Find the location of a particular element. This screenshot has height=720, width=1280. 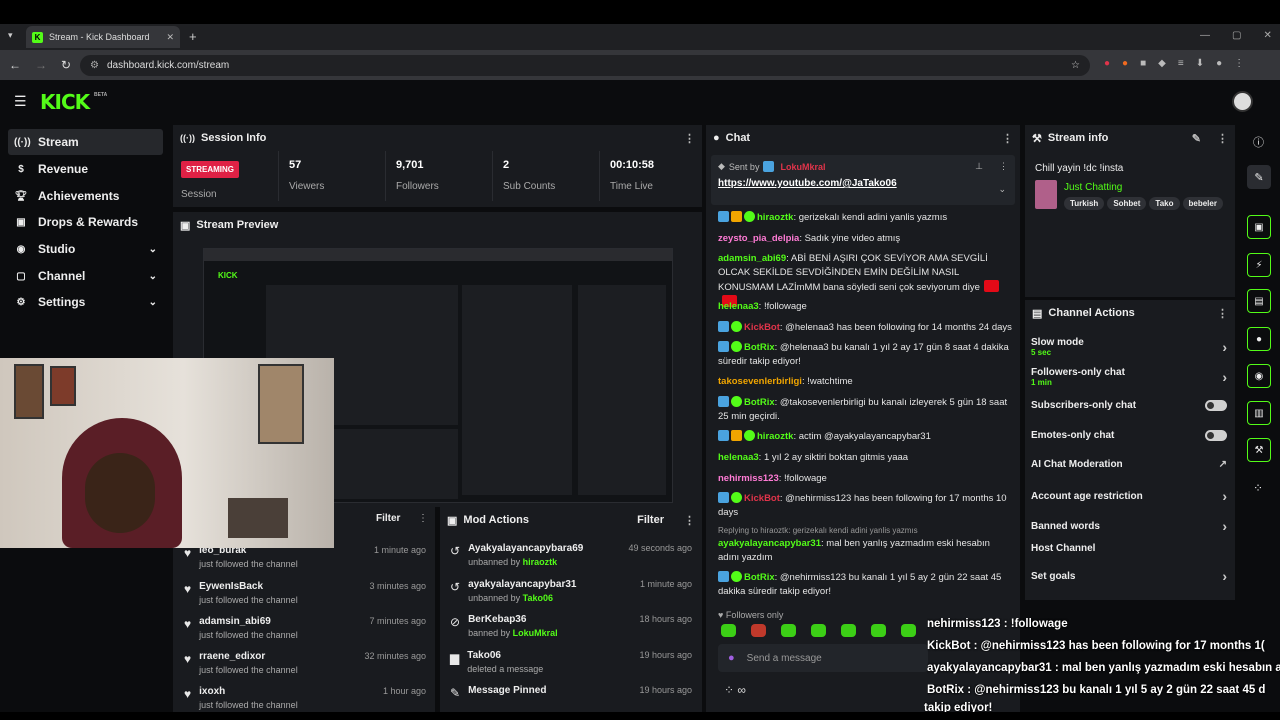

info-icon: ⓘ is located at coordinates (1258, 142).